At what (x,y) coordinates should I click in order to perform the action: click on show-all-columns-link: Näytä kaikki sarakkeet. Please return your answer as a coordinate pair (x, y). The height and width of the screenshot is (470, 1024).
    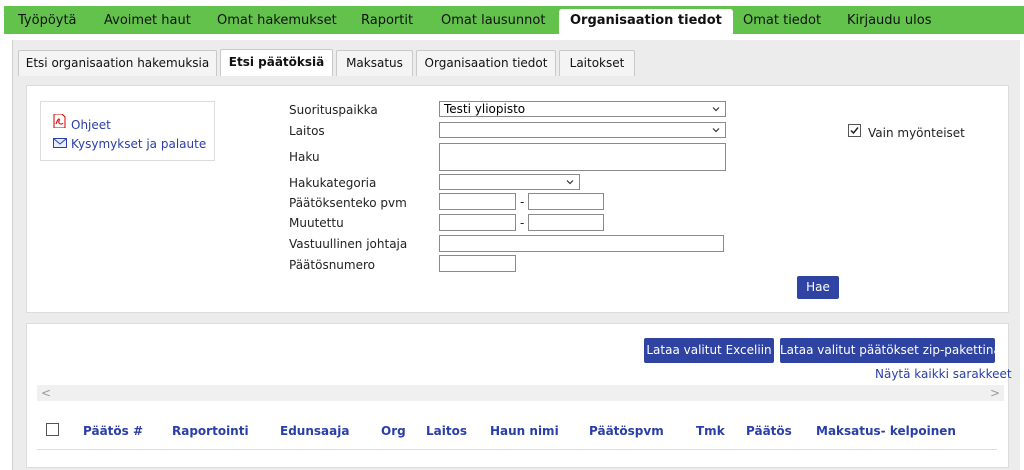
    Looking at the image, I should click on (943, 374).